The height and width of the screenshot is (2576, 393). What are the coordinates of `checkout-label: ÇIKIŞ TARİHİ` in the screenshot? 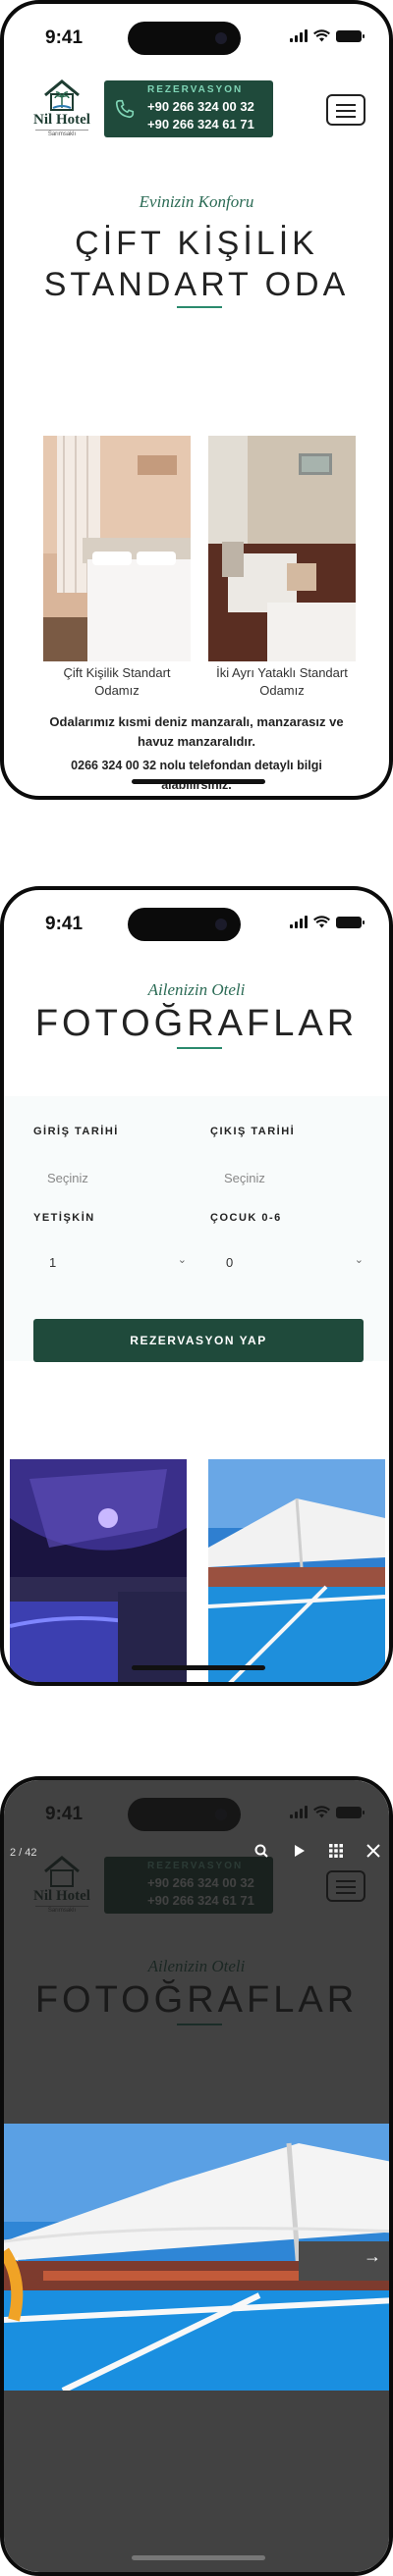 It's located at (253, 1131).